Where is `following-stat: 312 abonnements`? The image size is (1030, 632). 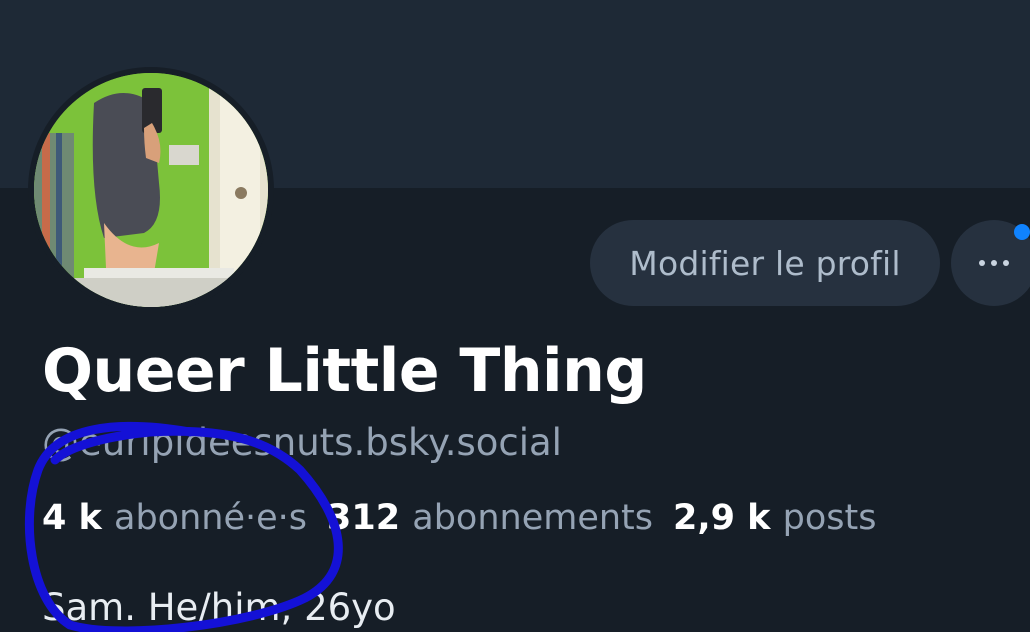 following-stat: 312 abonnements is located at coordinates (490, 518).